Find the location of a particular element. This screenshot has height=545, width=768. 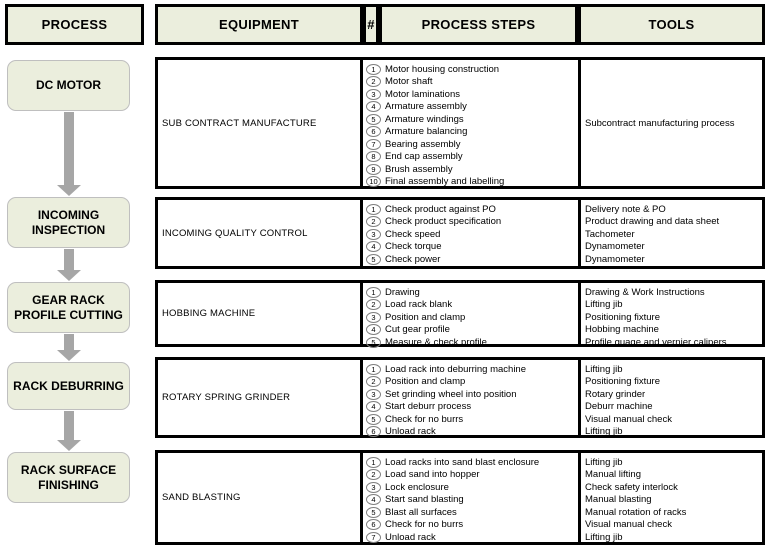

step-number-badge: 2 is located at coordinates (373, 382).